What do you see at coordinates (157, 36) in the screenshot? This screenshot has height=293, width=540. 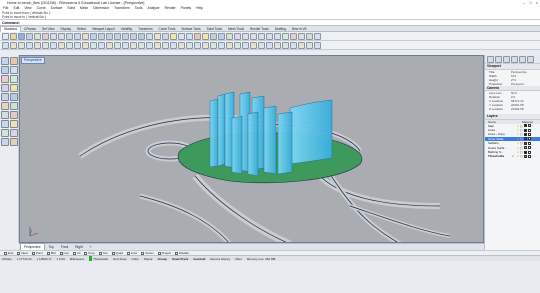 I see `select-icon` at bounding box center [157, 36].